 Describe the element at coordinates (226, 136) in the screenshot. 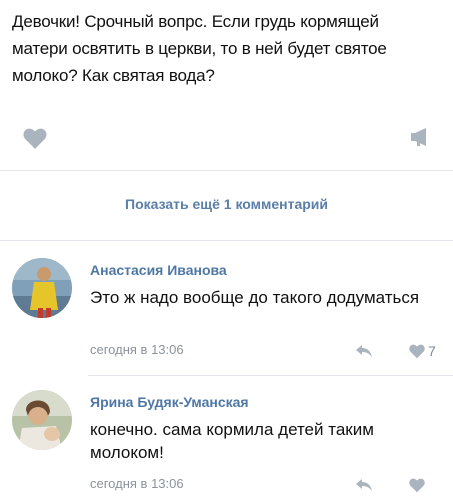

I see `post-actions` at that location.